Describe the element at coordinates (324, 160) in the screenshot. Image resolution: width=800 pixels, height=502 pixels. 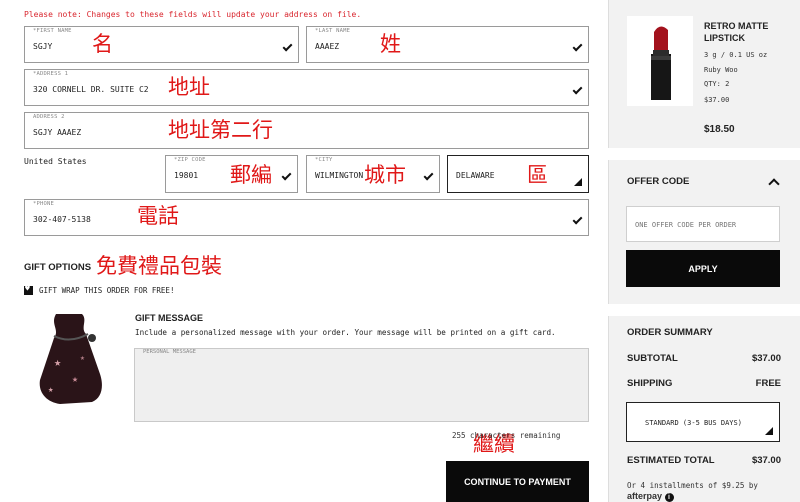
I see `city-label: *CITY` at that location.